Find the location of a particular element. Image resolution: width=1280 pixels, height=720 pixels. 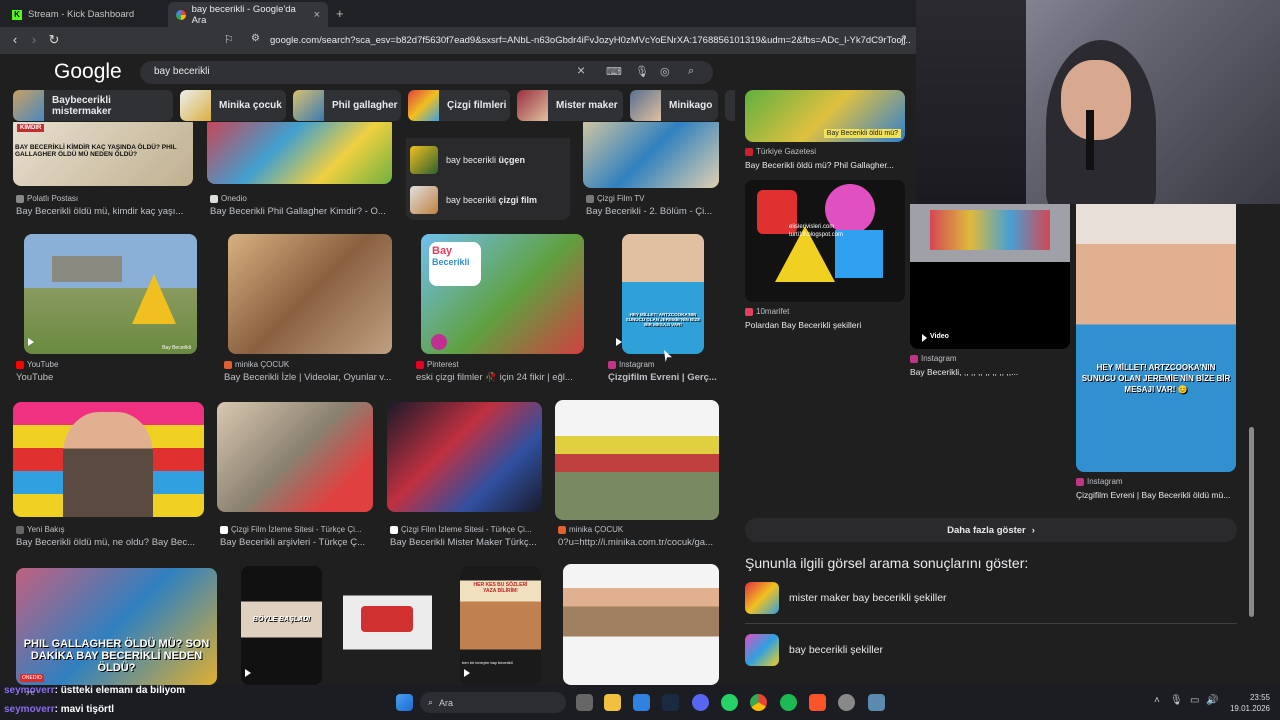

network-icon: ▭ is located at coordinates (1194, 700).